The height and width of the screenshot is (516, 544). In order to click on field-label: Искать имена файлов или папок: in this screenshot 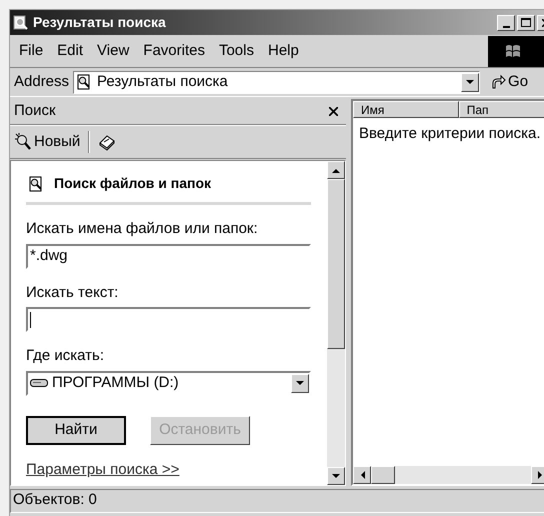, I will do `click(142, 229)`.